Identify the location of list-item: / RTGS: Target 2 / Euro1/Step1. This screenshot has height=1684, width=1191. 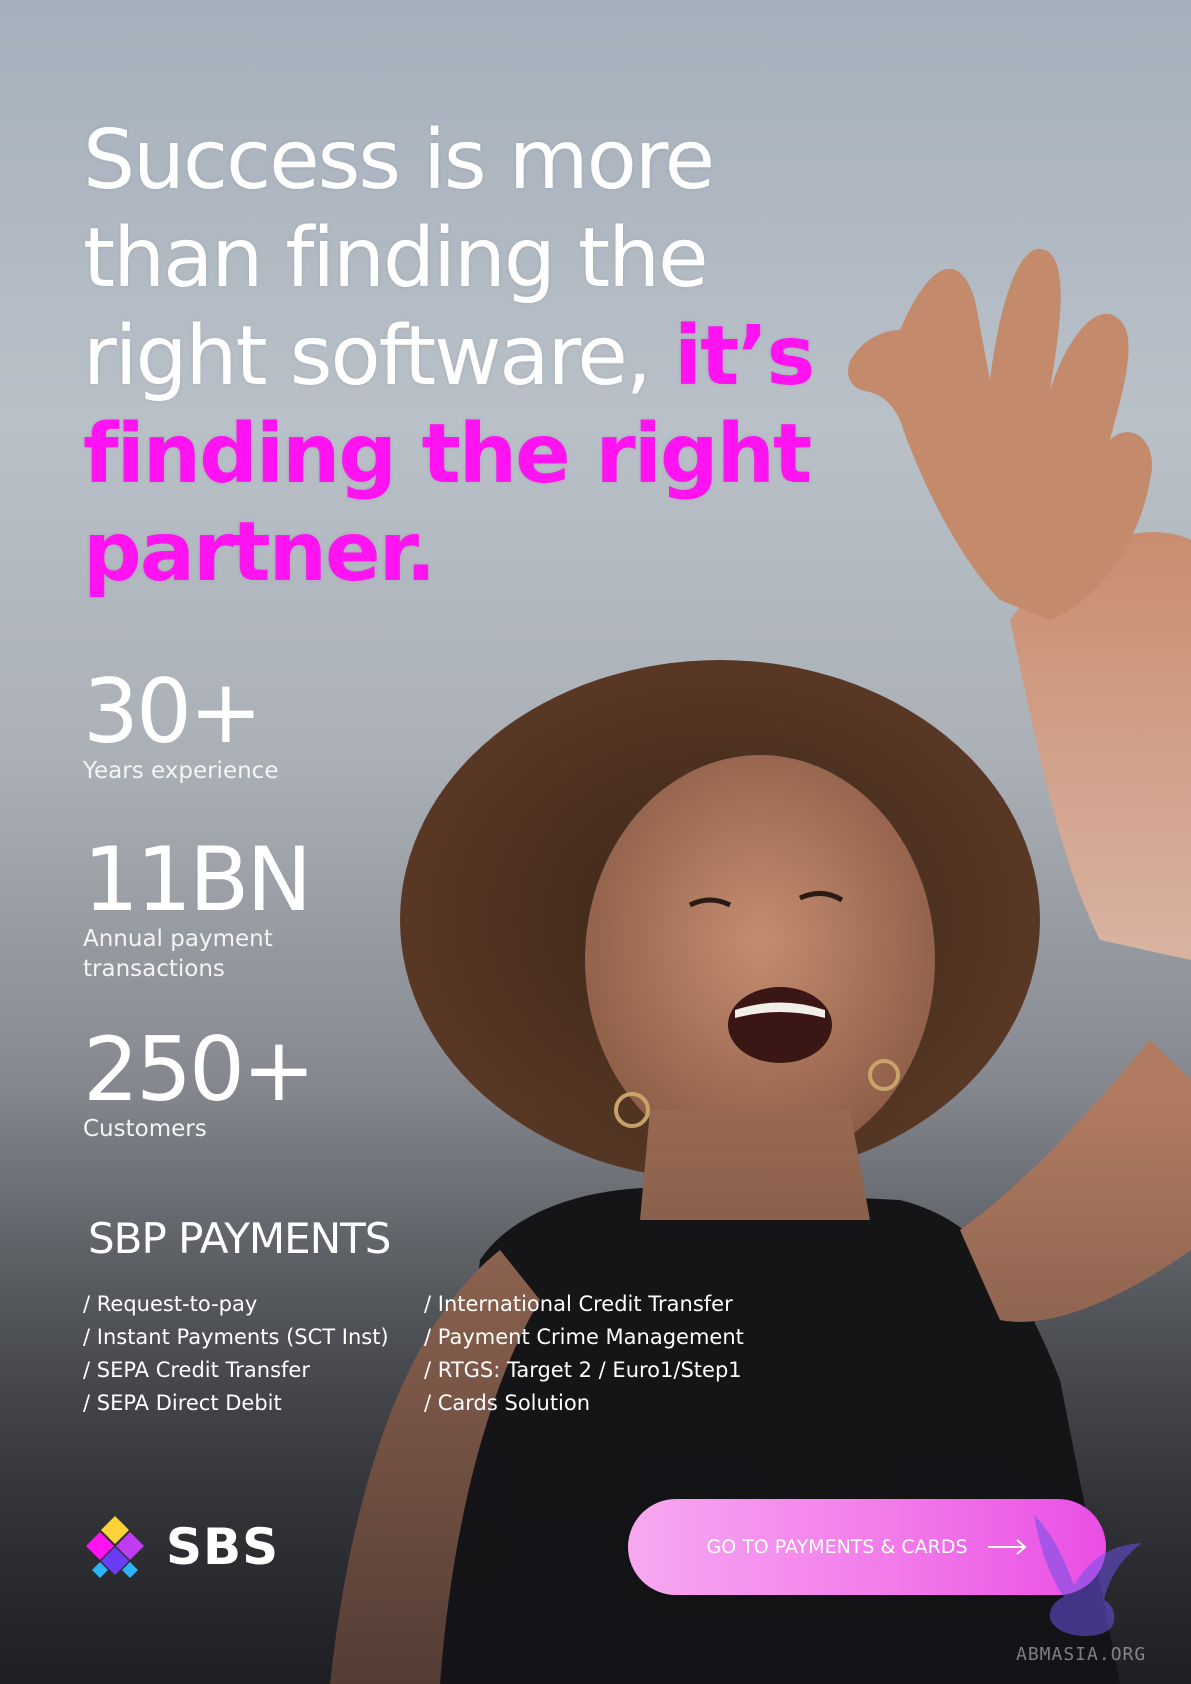
(583, 1370).